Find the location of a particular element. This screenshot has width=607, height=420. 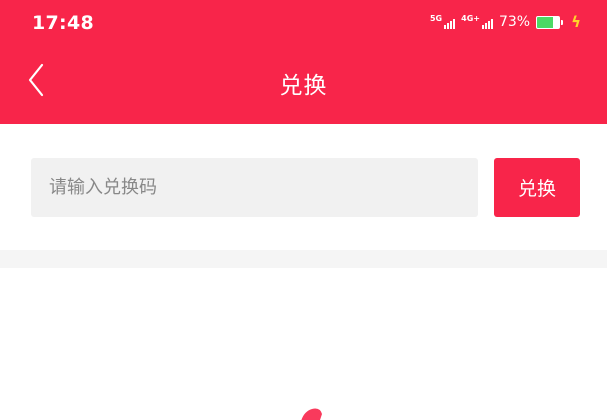

redeem-code-input is located at coordinates (254, 187).